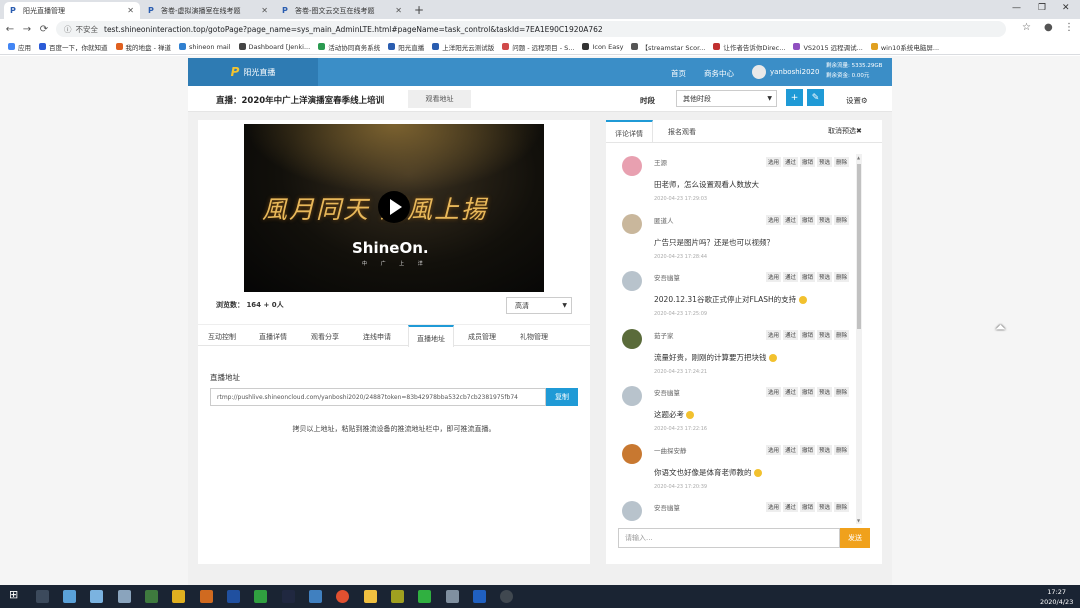 This screenshot has width=1080, height=608. Describe the element at coordinates (1069, 27) in the screenshot. I see `menu-icon: ⋮` at that location.